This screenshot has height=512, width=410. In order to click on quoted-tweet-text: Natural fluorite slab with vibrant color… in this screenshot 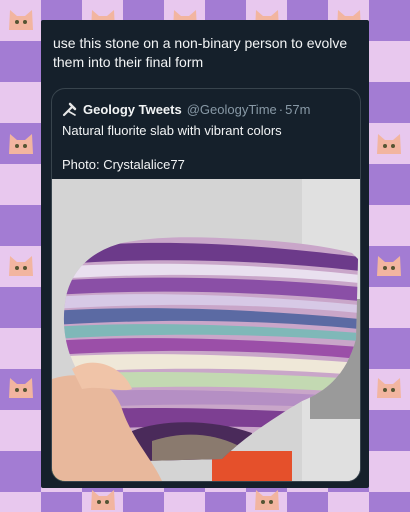, I will do `click(172, 130)`.